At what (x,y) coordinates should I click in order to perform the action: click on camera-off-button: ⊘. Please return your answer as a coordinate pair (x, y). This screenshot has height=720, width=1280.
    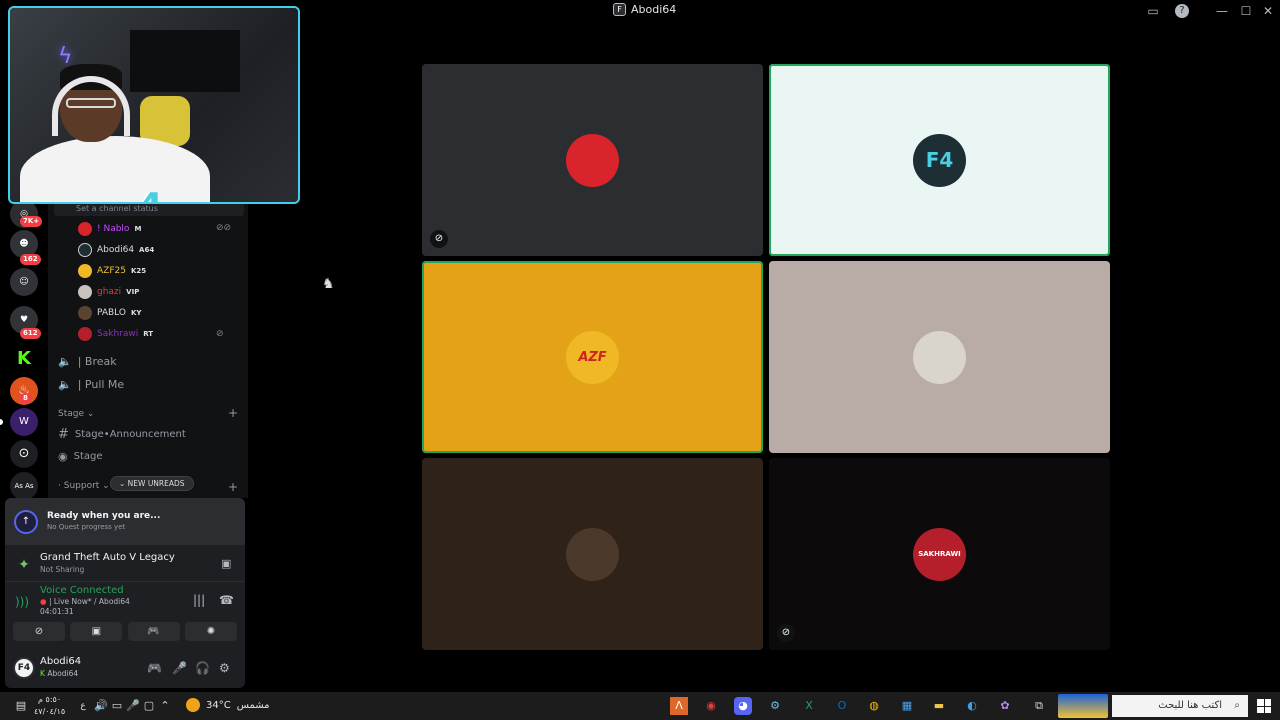
    Looking at the image, I should click on (39, 631).